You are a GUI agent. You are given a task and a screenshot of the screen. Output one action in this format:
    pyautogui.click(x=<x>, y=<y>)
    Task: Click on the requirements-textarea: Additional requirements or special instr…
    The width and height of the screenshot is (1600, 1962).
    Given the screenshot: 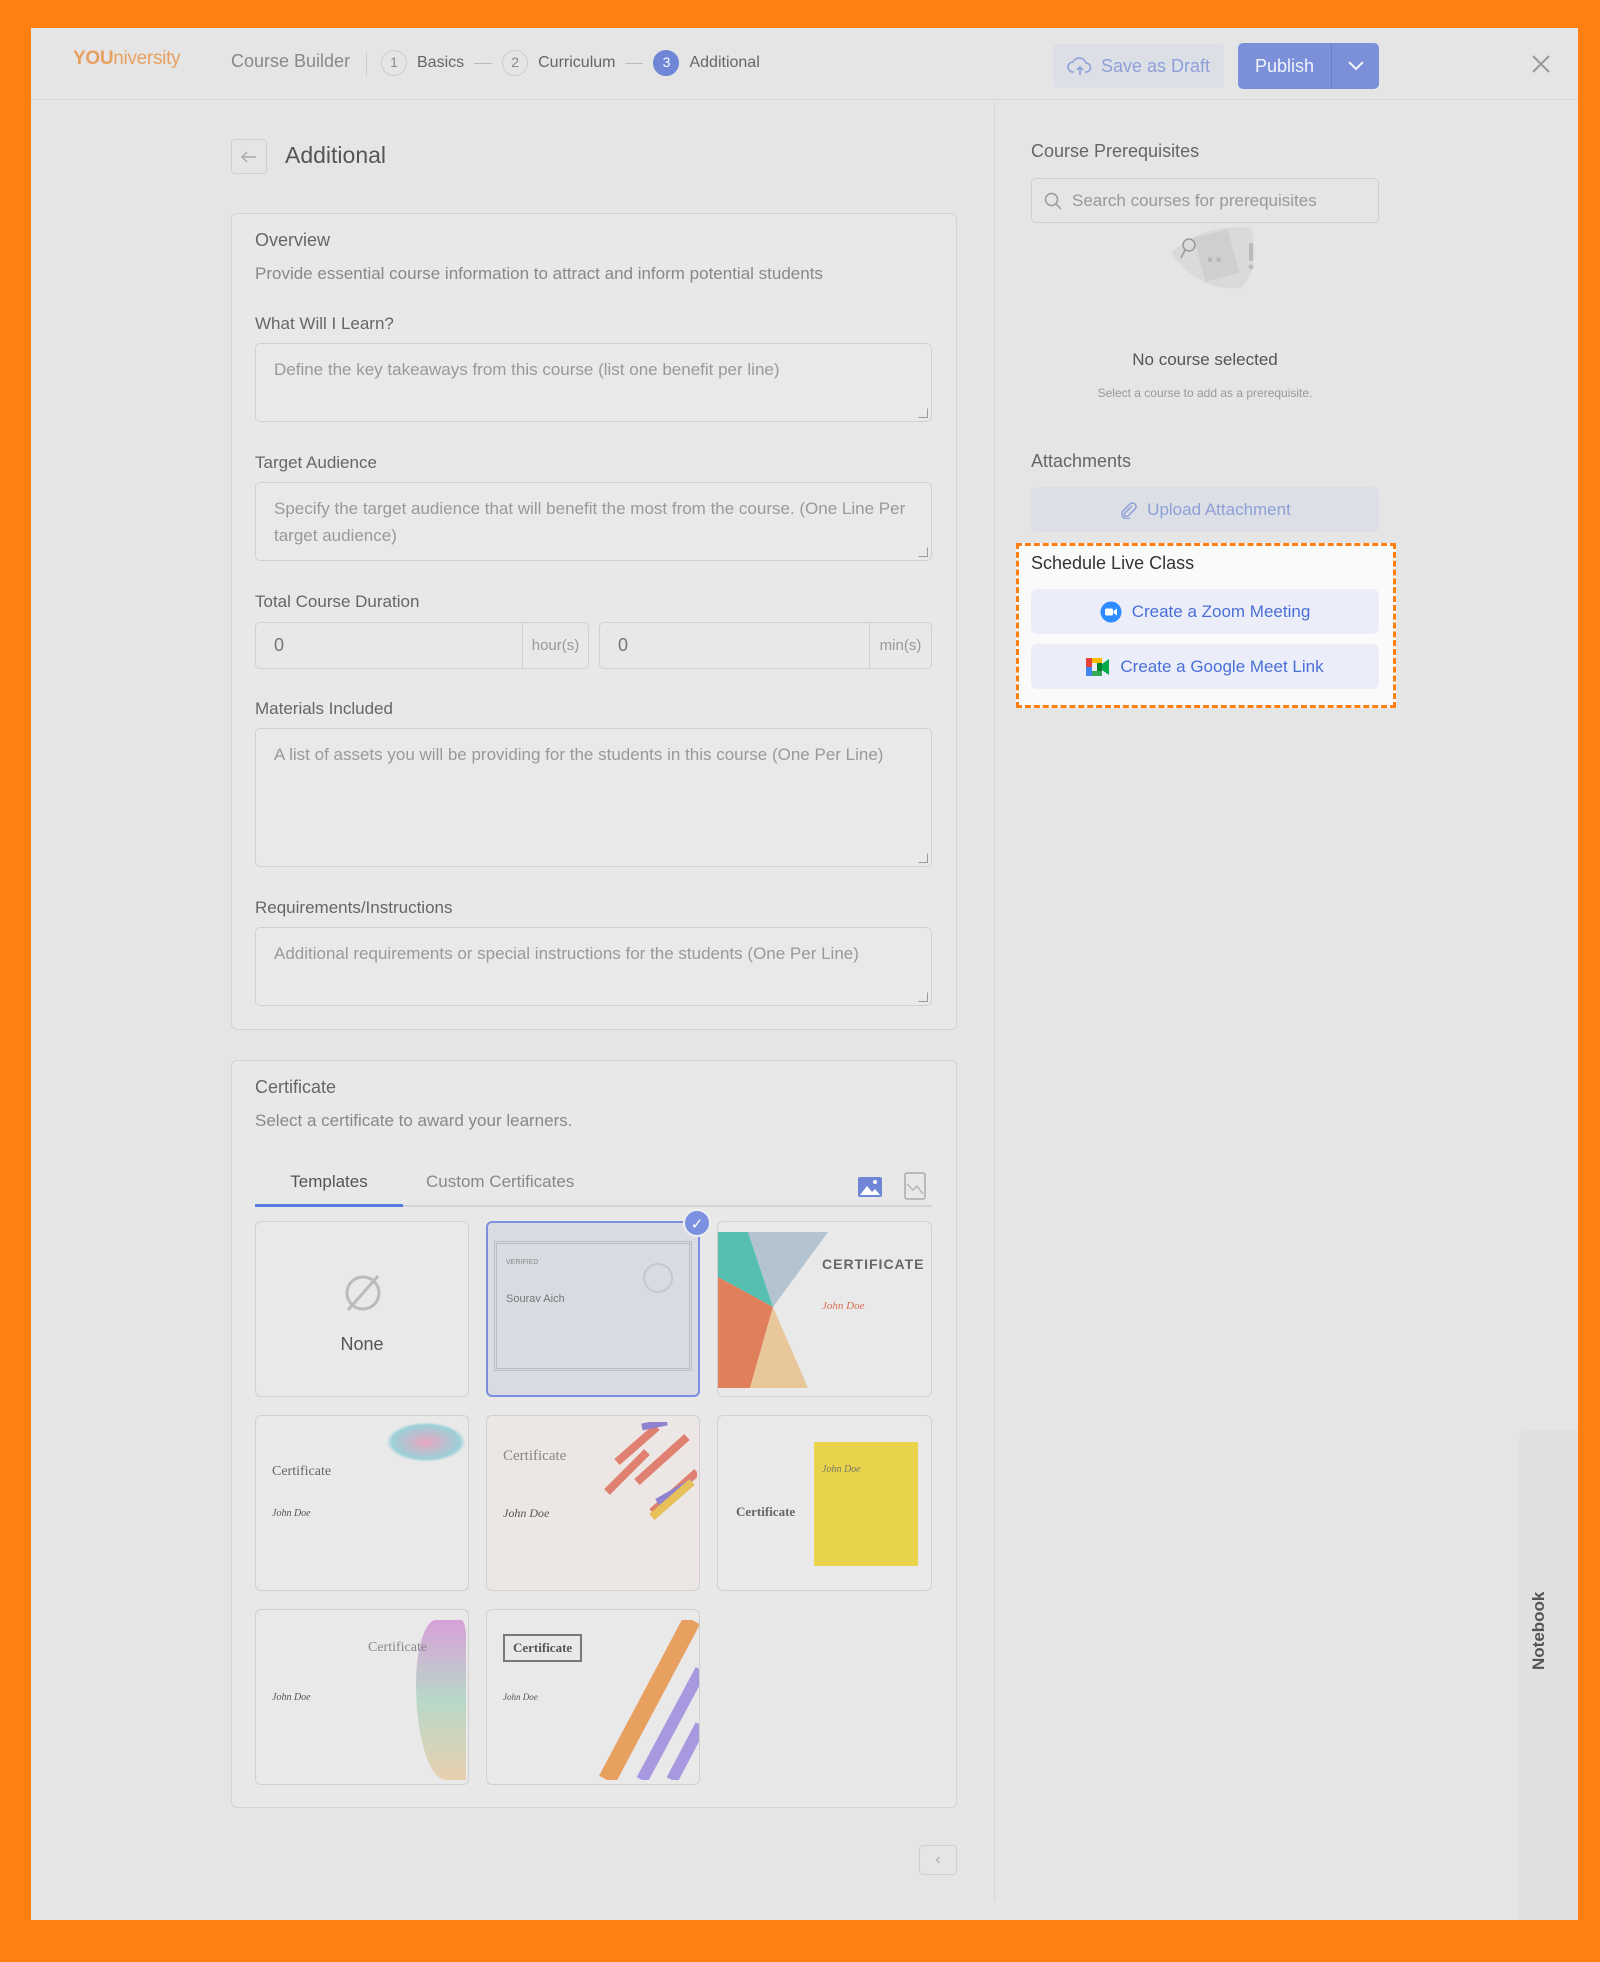 What is the action you would take?
    pyautogui.click(x=593, y=966)
    